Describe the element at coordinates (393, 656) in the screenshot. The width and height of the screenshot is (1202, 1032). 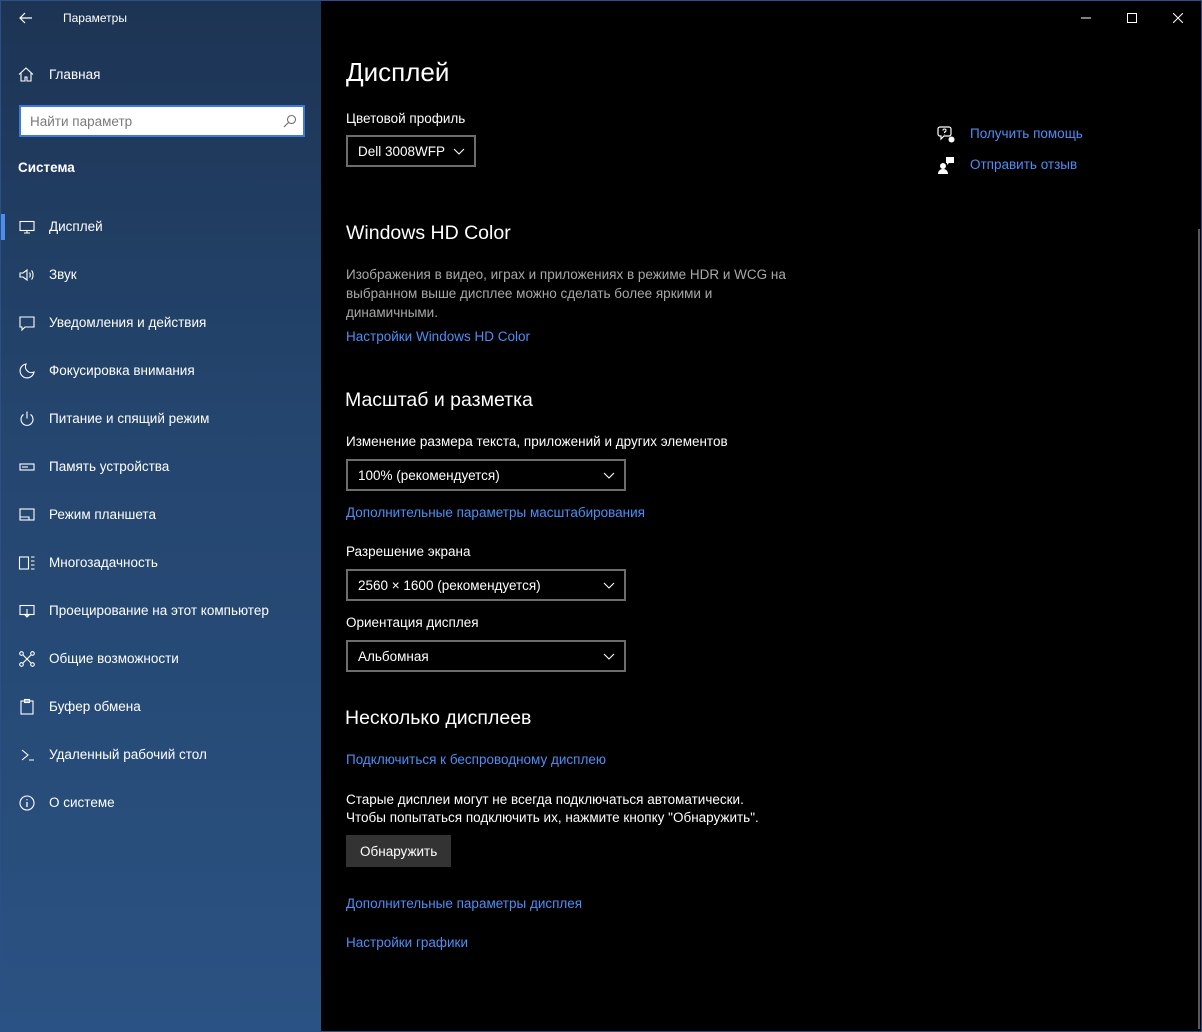
I see `orientation-value: Альбомная` at that location.